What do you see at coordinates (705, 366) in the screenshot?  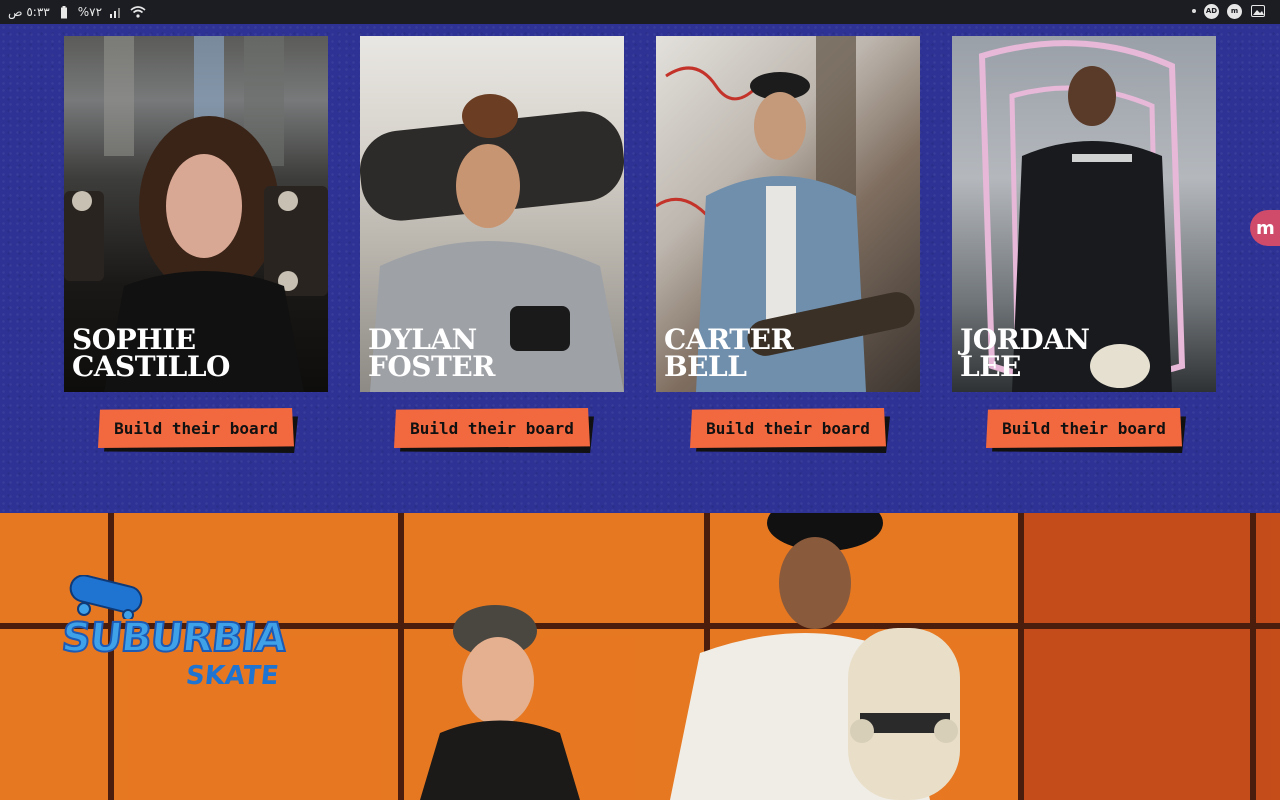 I see `last-name: Bell` at bounding box center [705, 366].